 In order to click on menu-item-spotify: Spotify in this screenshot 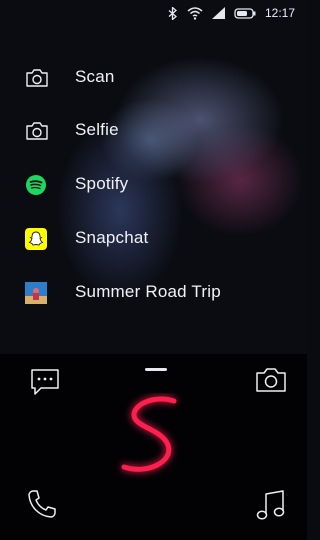, I will do `click(153, 184)`.